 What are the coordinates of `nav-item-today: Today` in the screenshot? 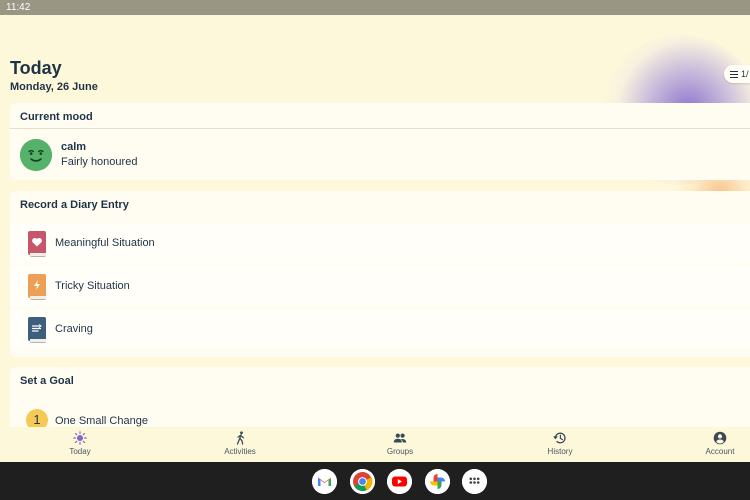 It's located at (80, 443).